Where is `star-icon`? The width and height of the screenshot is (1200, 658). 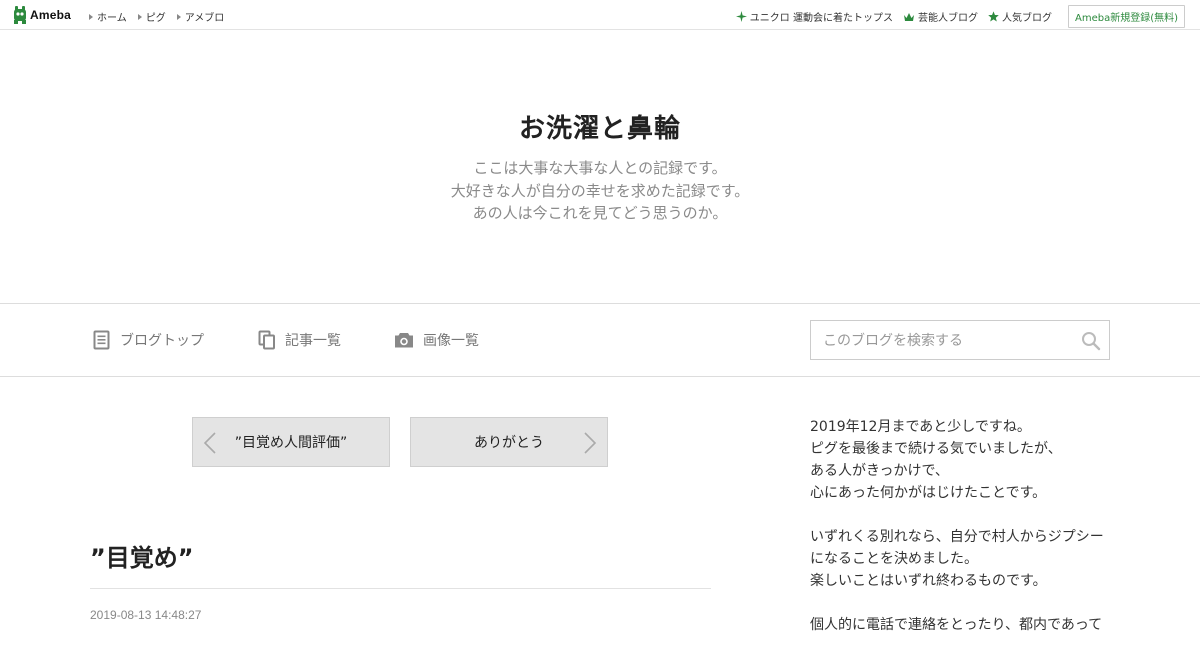
star-icon is located at coordinates (993, 16).